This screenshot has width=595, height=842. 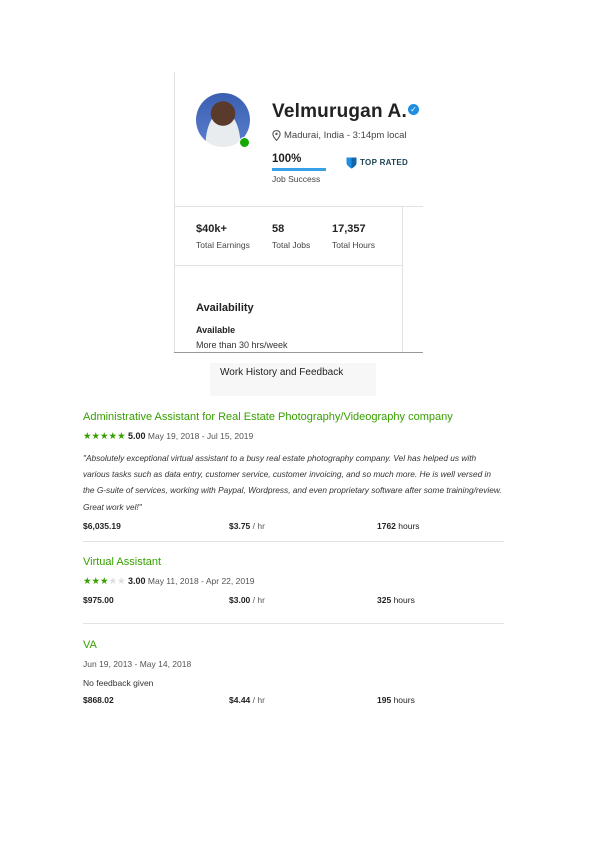 What do you see at coordinates (386, 525) in the screenshot?
I see `job-hours: 1762` at bounding box center [386, 525].